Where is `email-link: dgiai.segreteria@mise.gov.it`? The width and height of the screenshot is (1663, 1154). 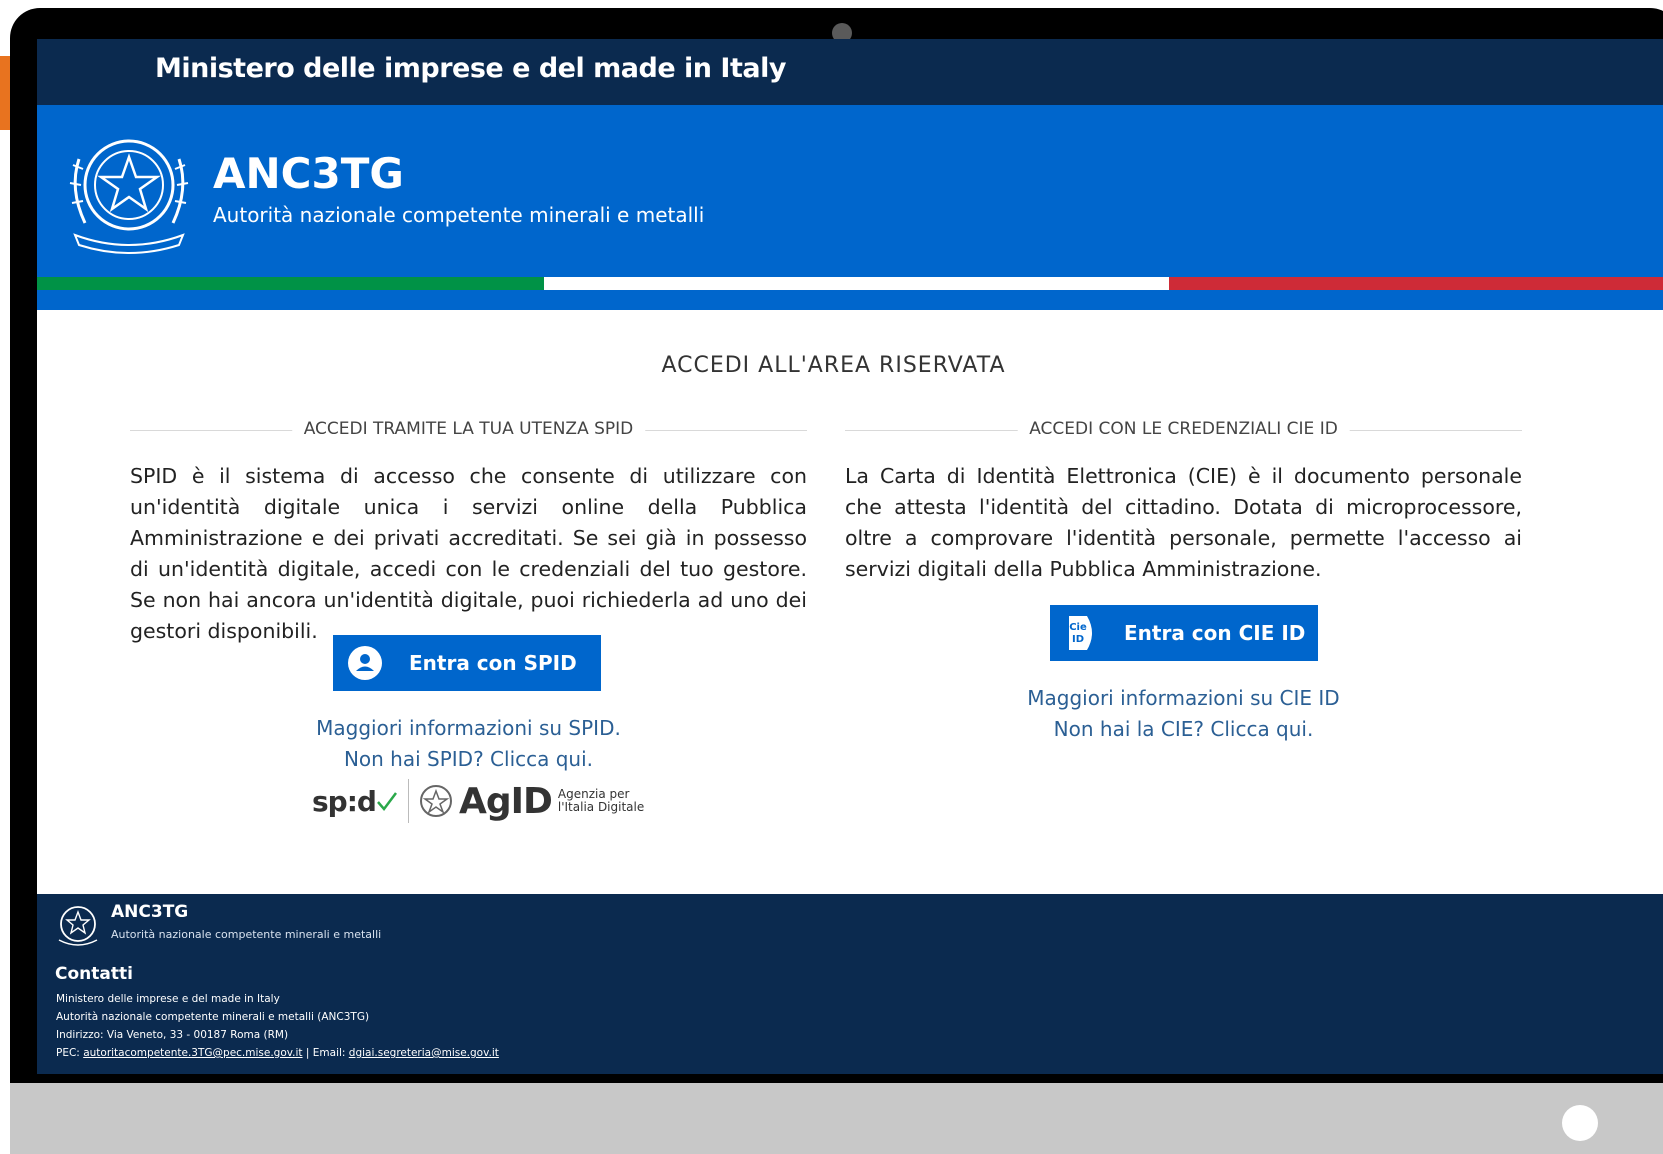 email-link: dgiai.segreteria@mise.gov.it is located at coordinates (424, 1053).